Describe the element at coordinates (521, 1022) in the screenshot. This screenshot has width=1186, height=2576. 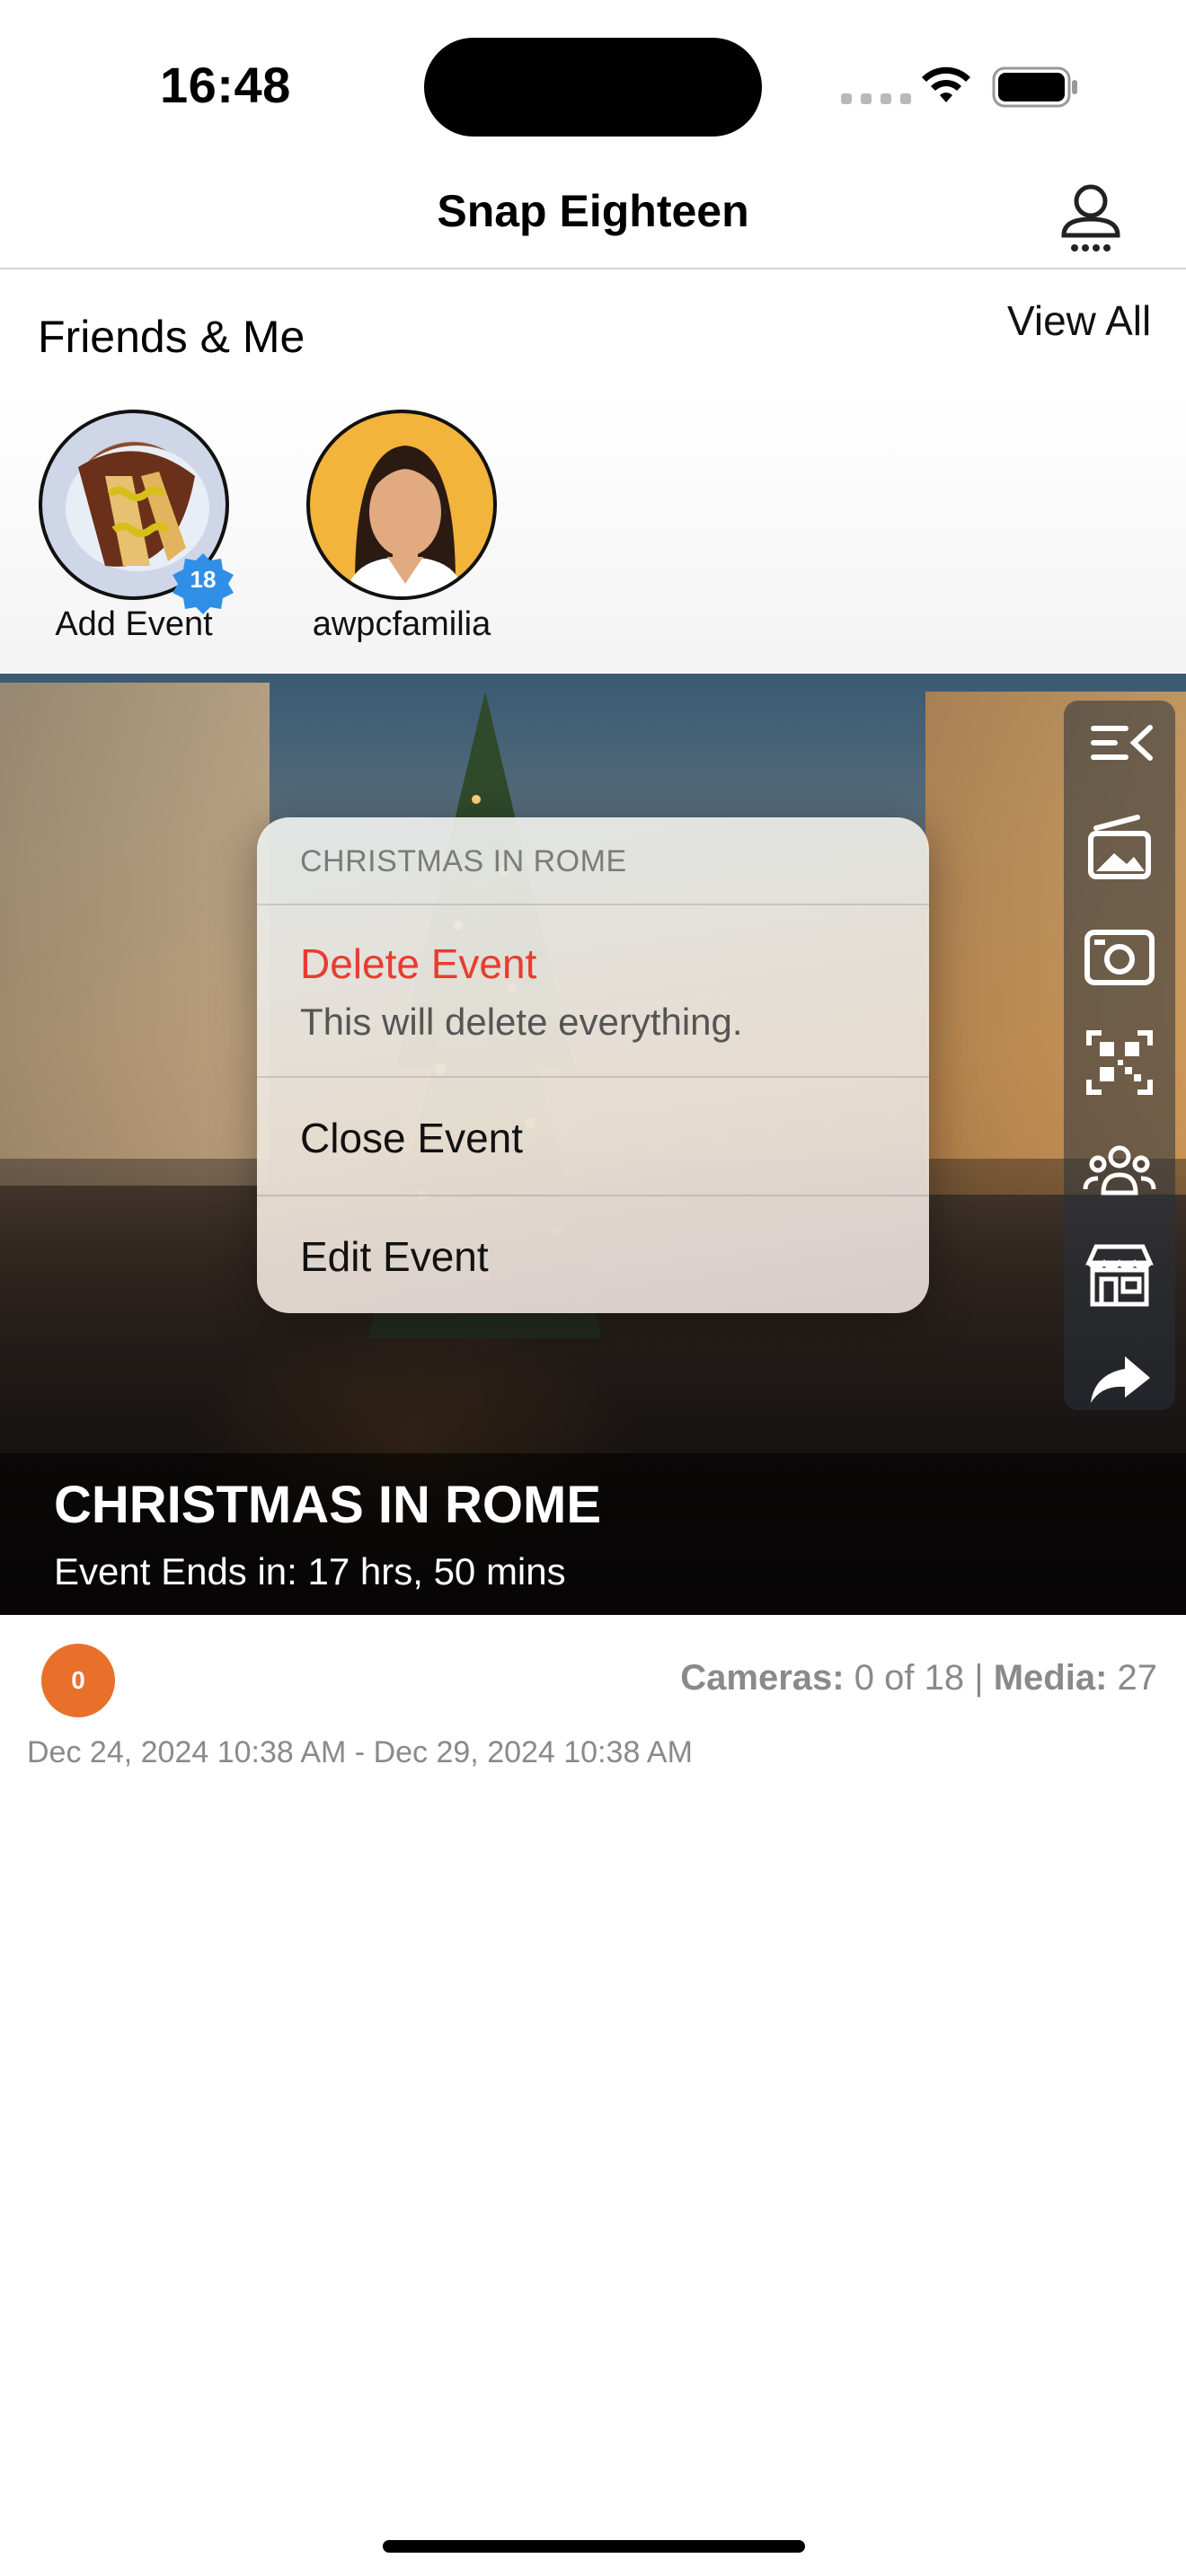
I see `delete-event-subtitle: This will delete everything.` at that location.